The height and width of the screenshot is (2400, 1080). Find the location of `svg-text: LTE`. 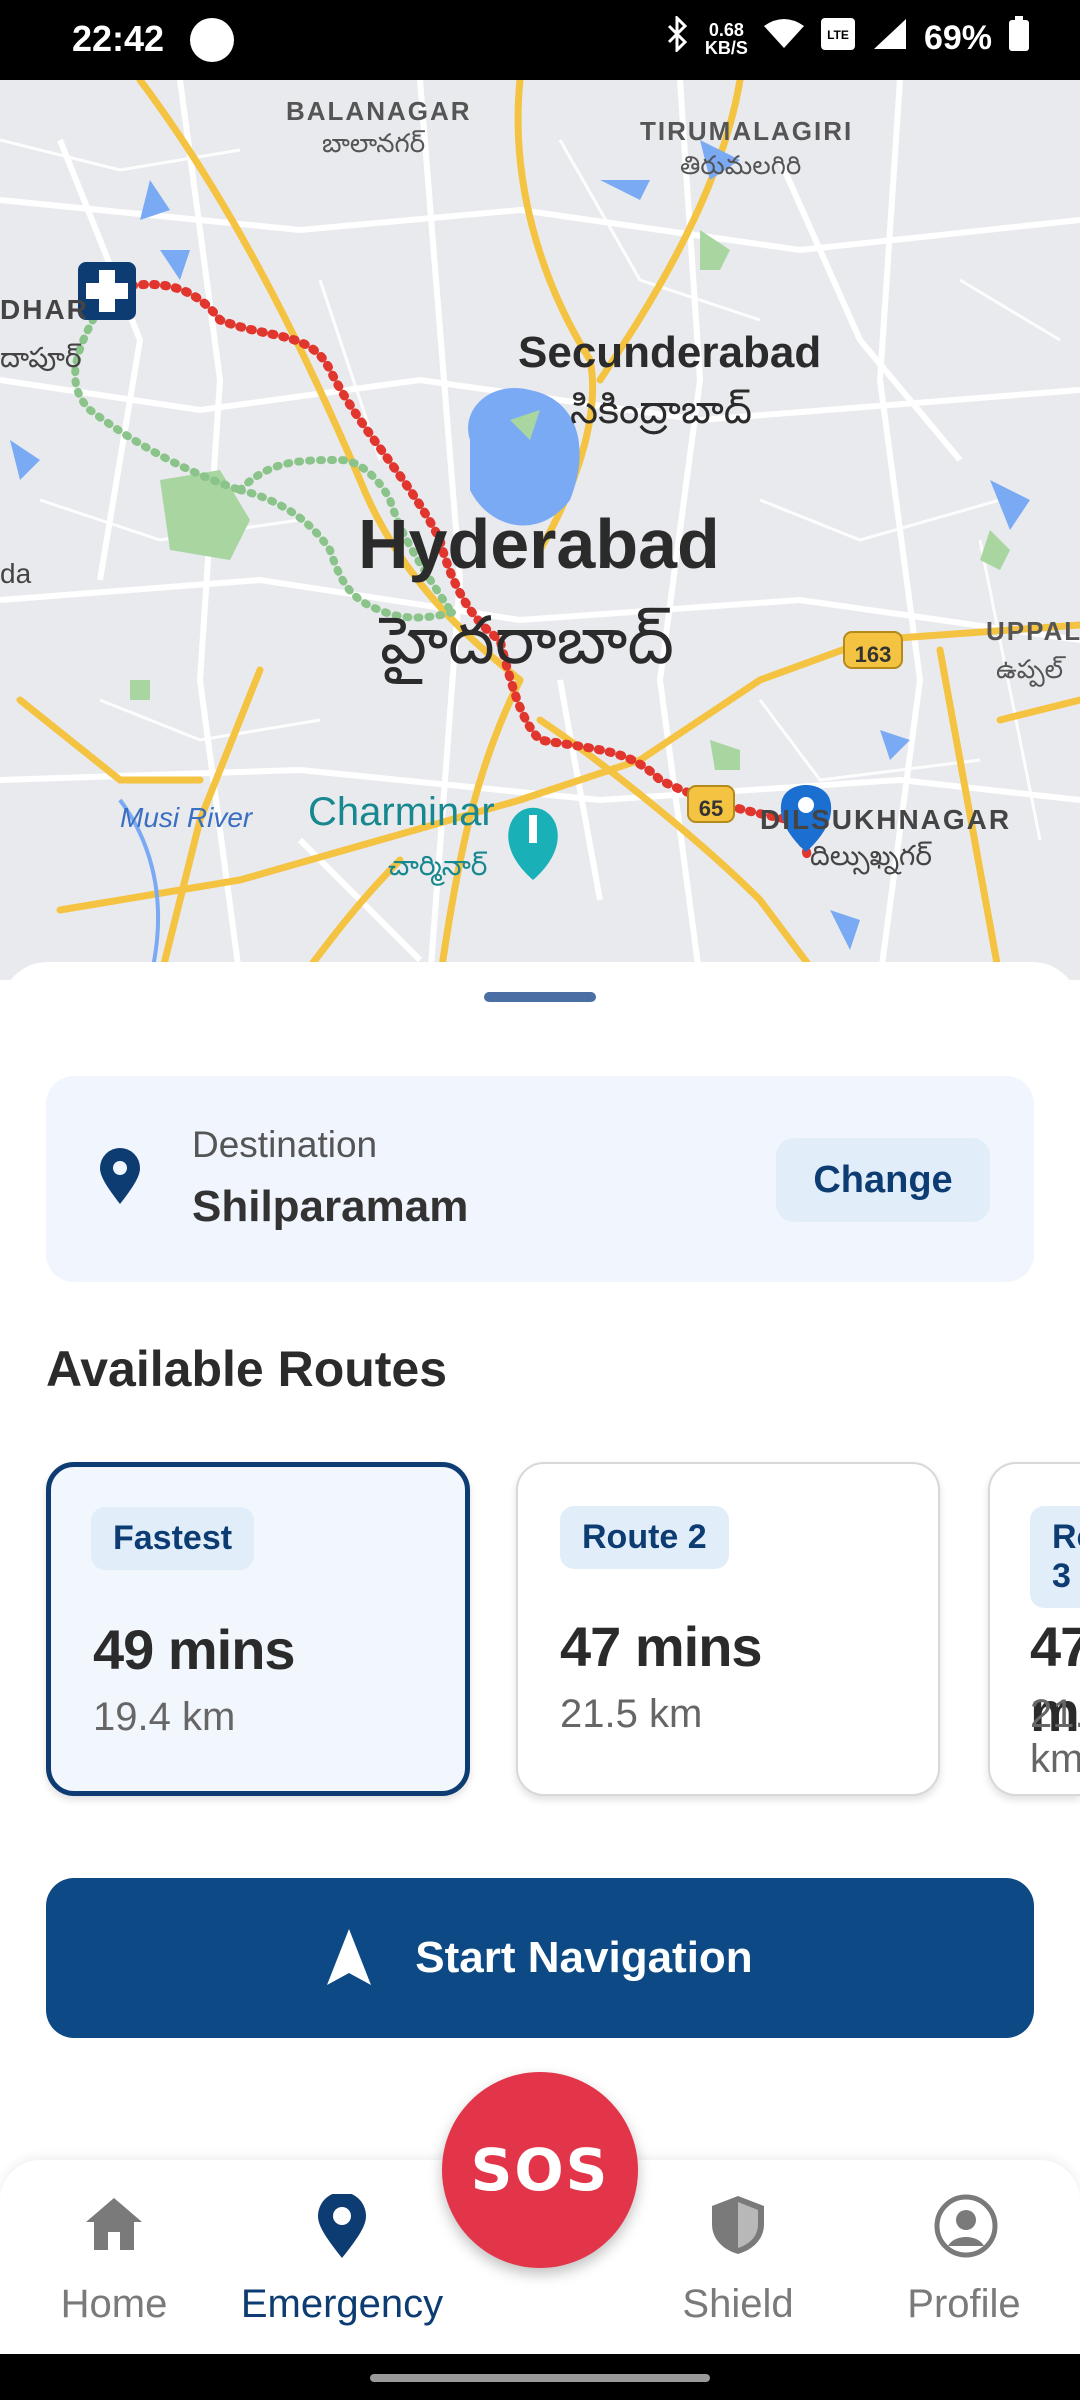

svg-text: LTE is located at coordinates (838, 35).